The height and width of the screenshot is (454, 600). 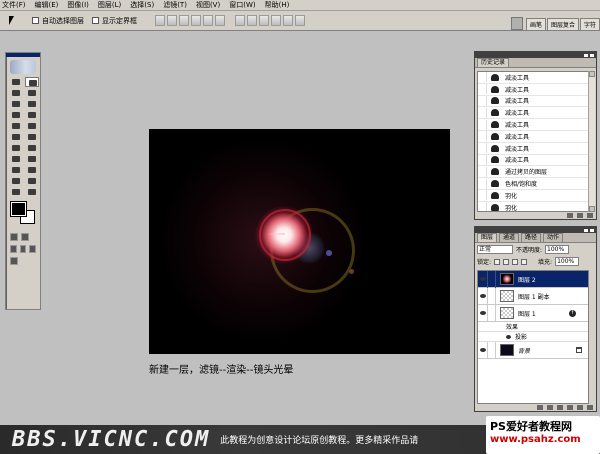 What do you see at coordinates (495, 249) in the screenshot?
I see `blend-mode-select: 正常` at bounding box center [495, 249].